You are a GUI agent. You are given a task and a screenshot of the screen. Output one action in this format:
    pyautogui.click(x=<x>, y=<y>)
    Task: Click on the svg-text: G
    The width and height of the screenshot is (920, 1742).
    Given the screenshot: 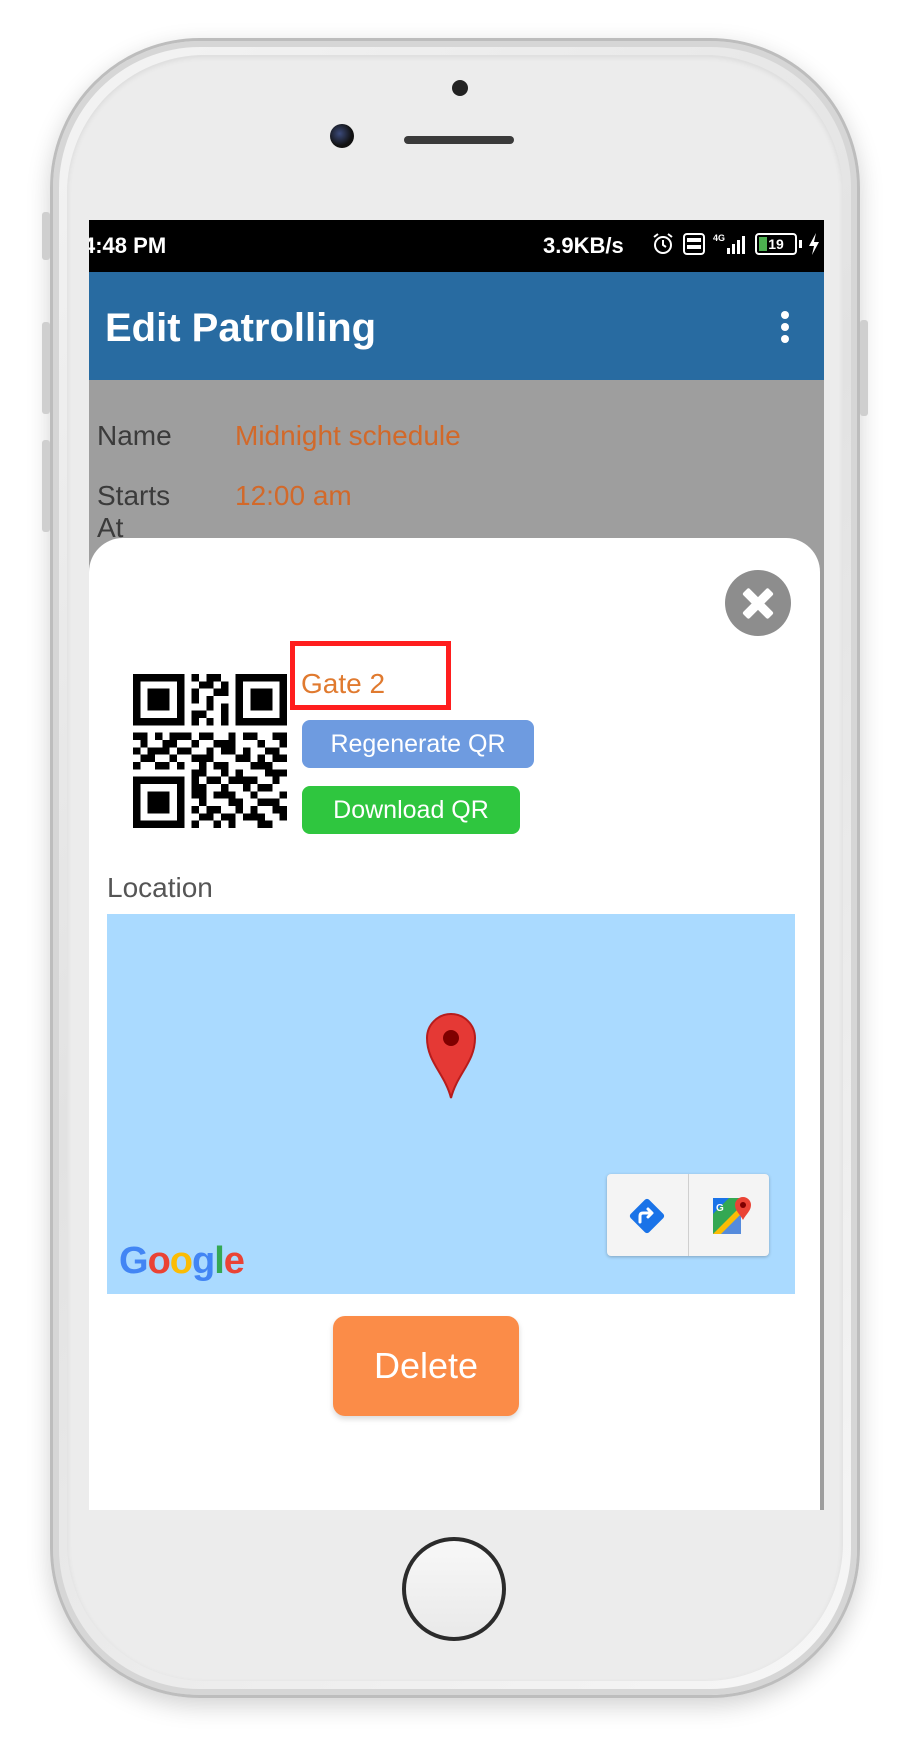 What is the action you would take?
    pyautogui.click(x=720, y=1208)
    